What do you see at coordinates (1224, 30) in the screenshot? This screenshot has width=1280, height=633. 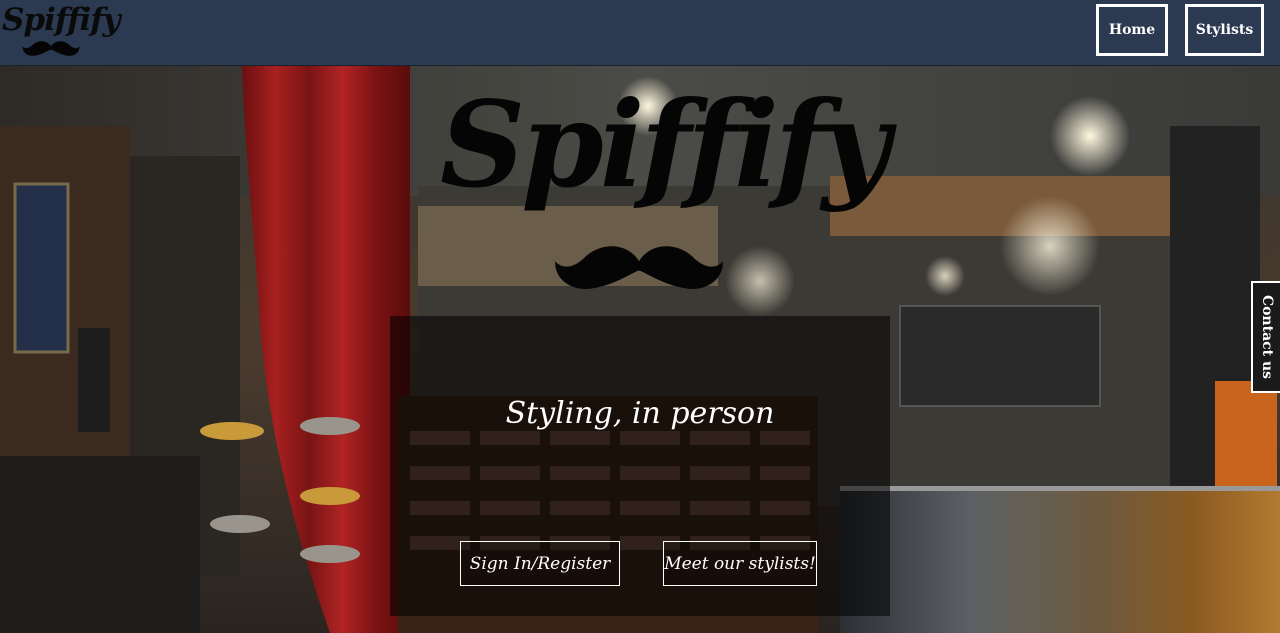 I see `nav-stylists-button: Stylists` at bounding box center [1224, 30].